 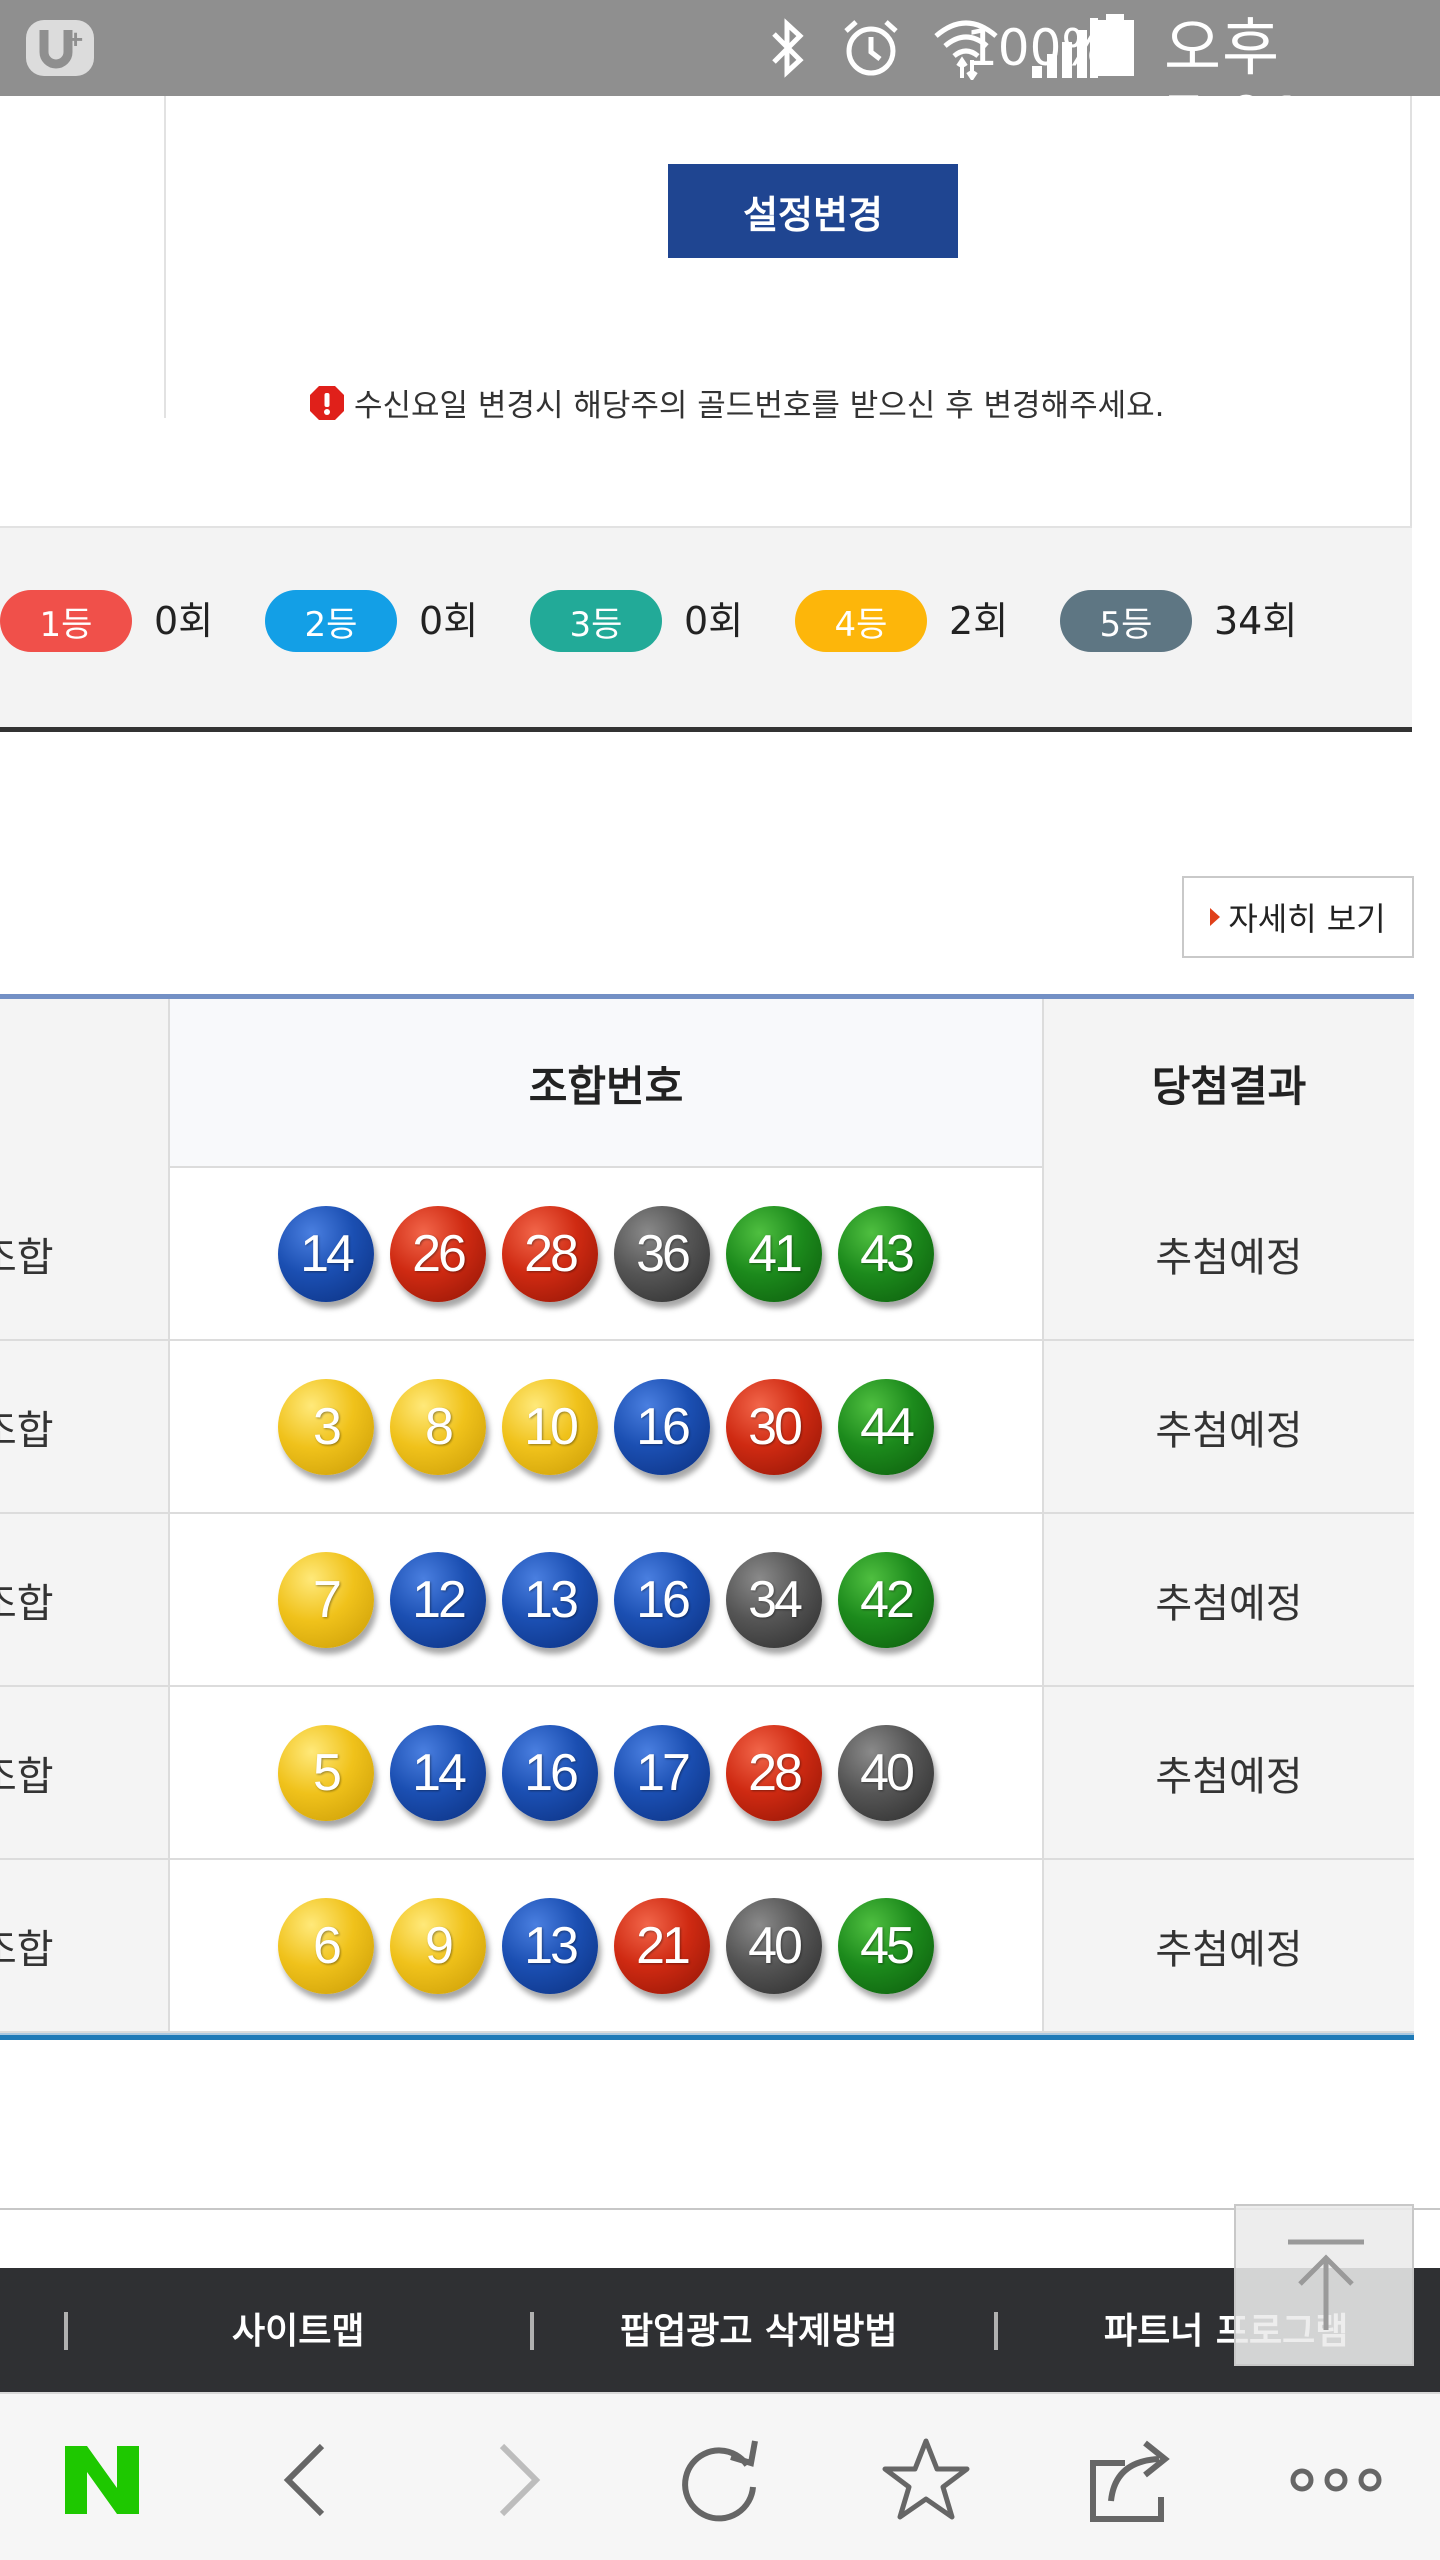 I want to click on footer: 사이트맵 팝업광고 삭제방법 파트너 프로그램, so click(x=720, y=2330).